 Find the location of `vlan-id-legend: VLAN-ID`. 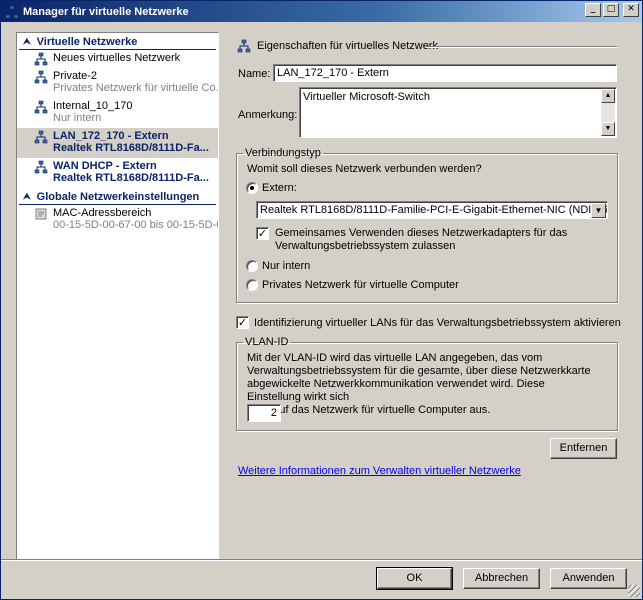

vlan-id-legend: VLAN-ID is located at coordinates (267, 342).